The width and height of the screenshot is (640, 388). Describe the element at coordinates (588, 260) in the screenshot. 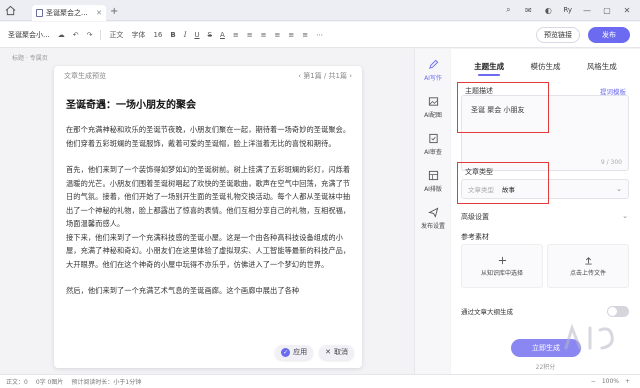

I see `upload-icon` at that location.